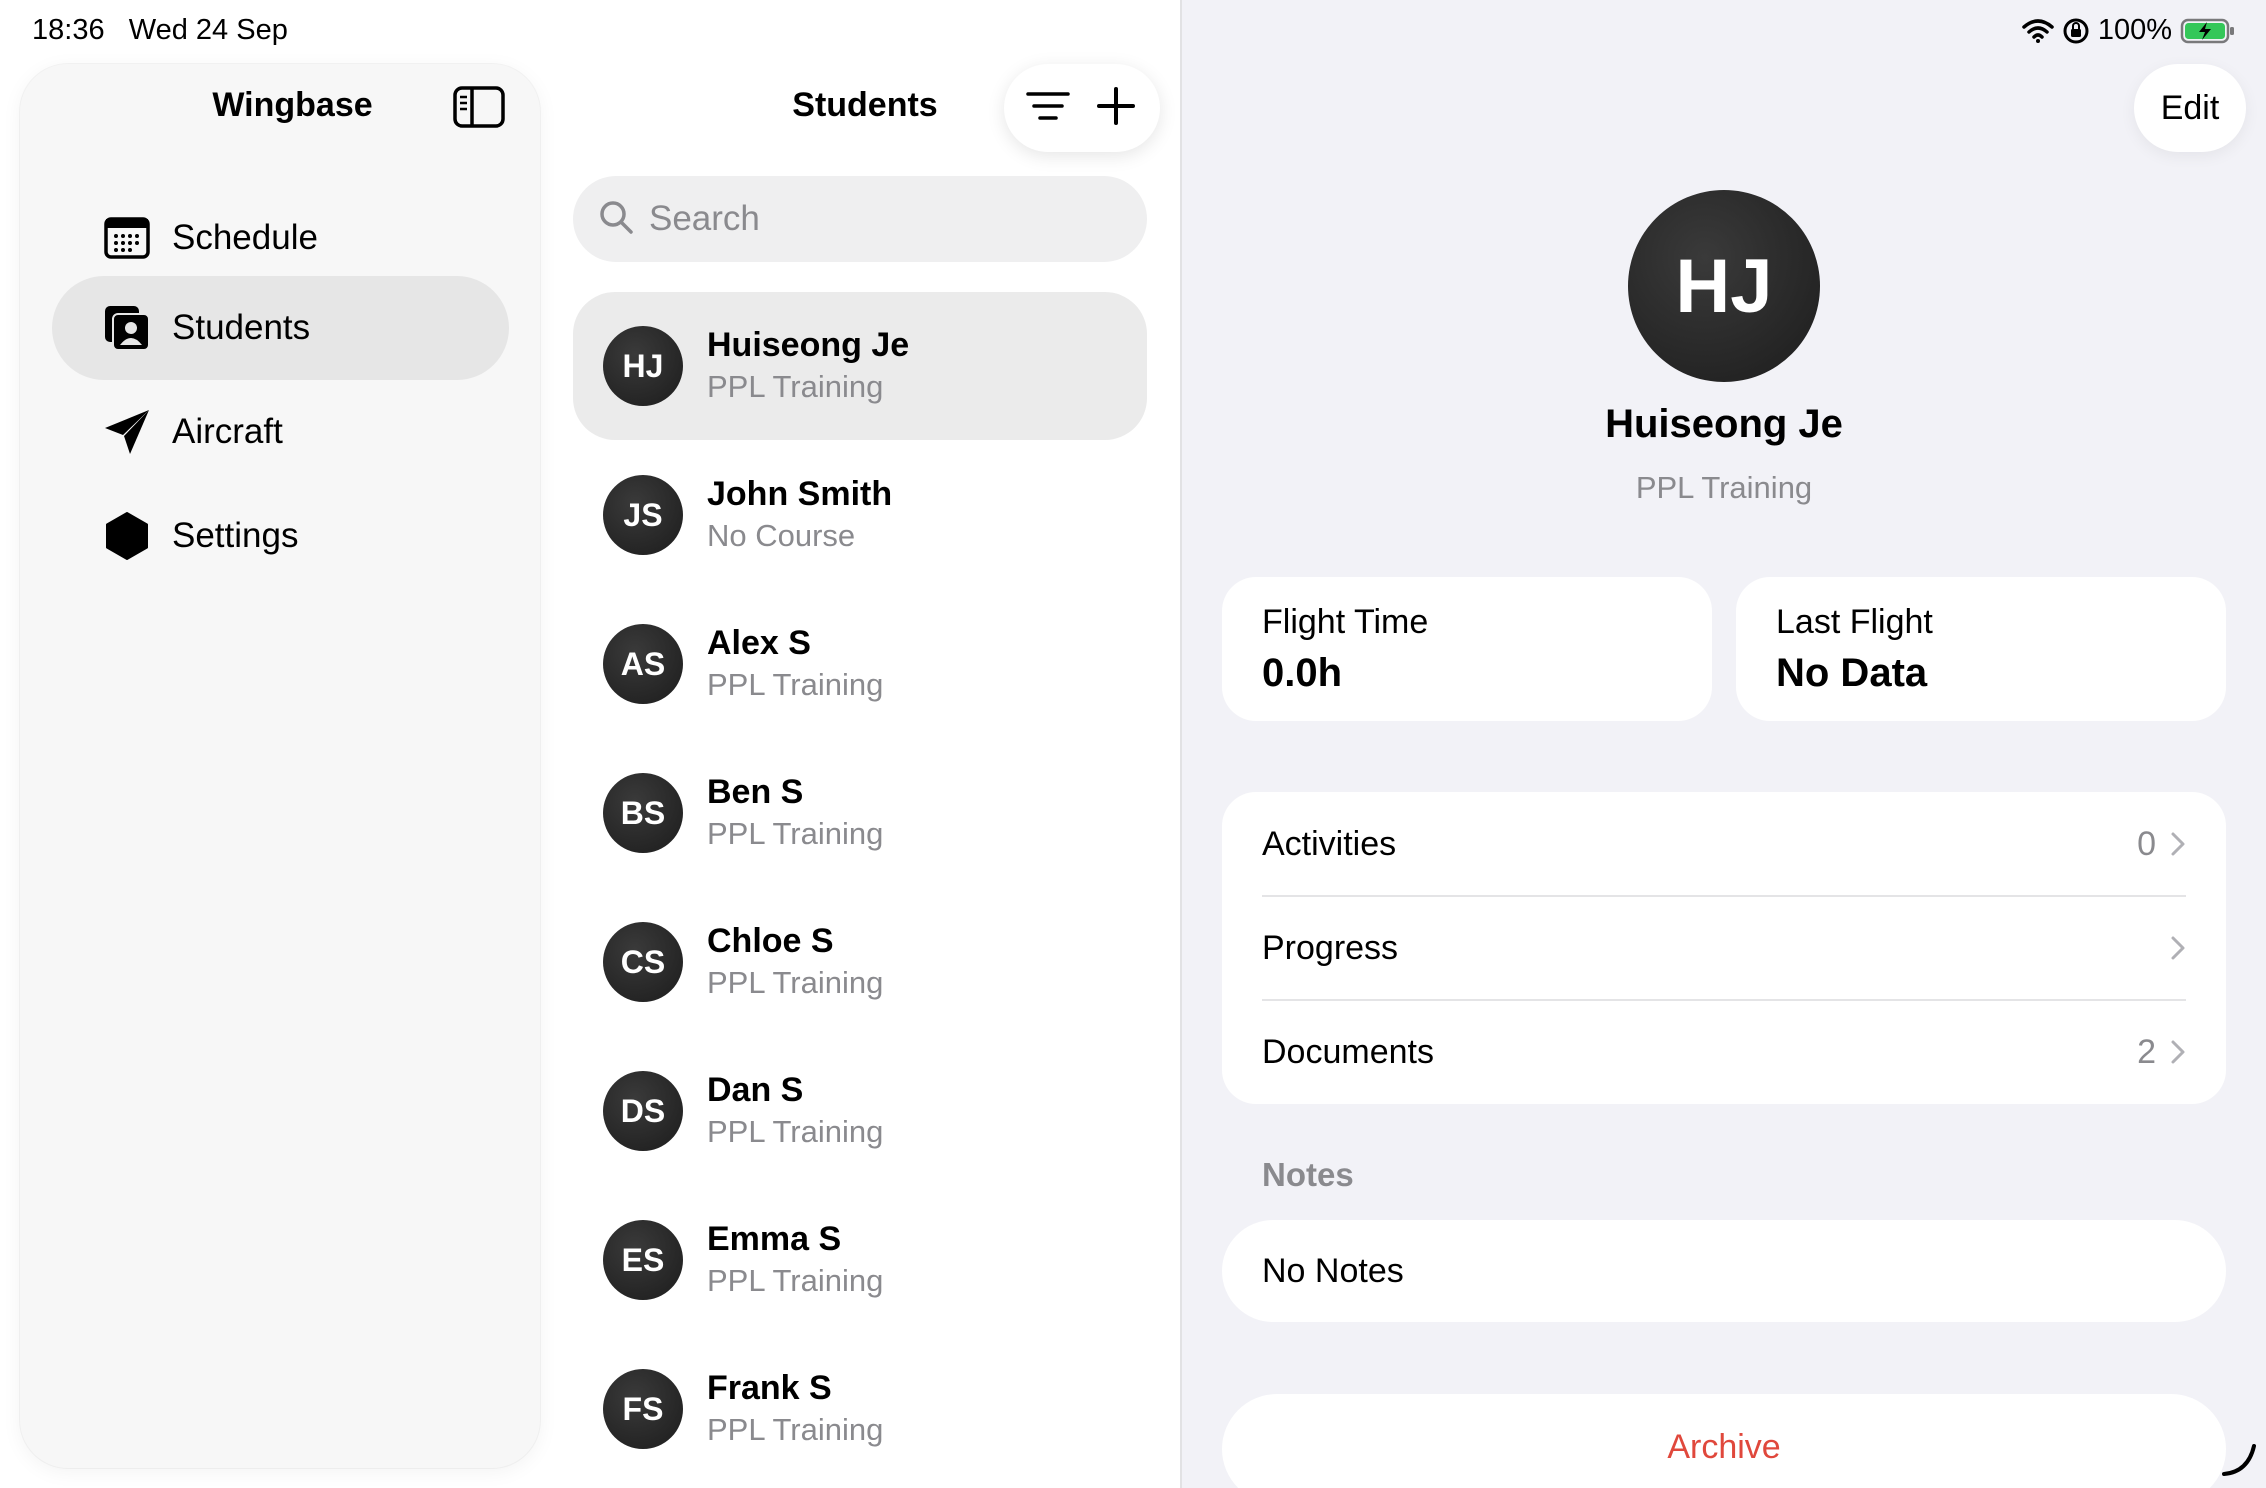  Describe the element at coordinates (1082, 108) in the screenshot. I see `list-toolbar` at that location.